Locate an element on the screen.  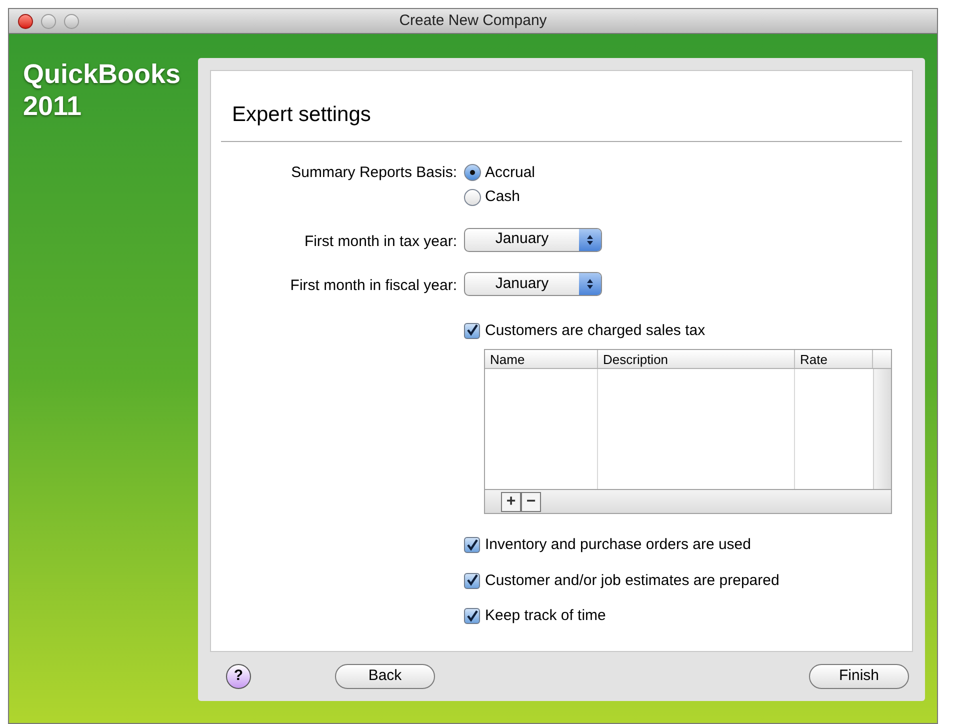
column-header: Name is located at coordinates (541, 359).